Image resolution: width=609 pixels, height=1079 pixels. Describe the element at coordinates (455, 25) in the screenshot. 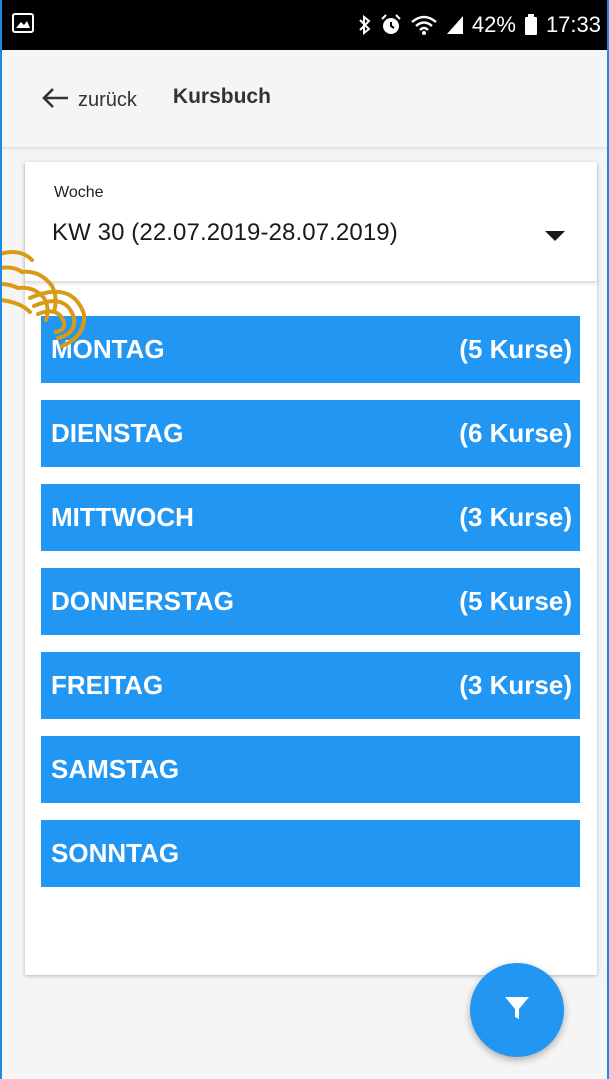

I see `signal-icon` at that location.